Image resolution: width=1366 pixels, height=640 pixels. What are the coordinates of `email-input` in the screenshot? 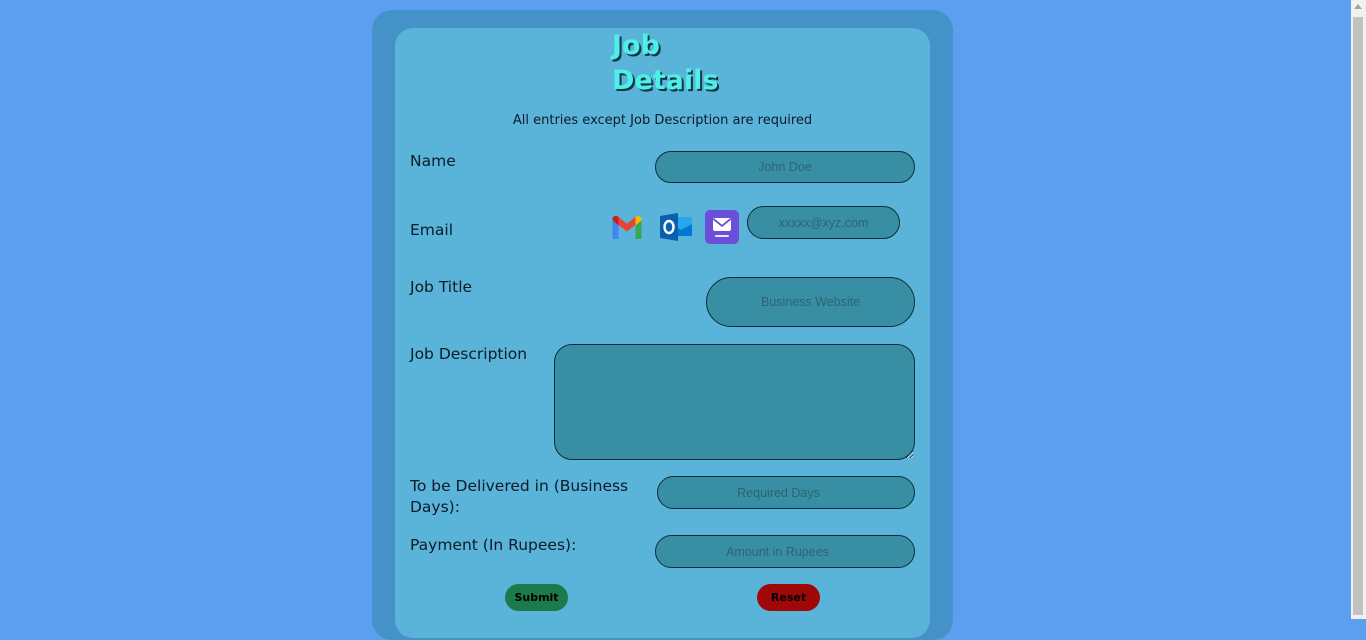 It's located at (823, 222).